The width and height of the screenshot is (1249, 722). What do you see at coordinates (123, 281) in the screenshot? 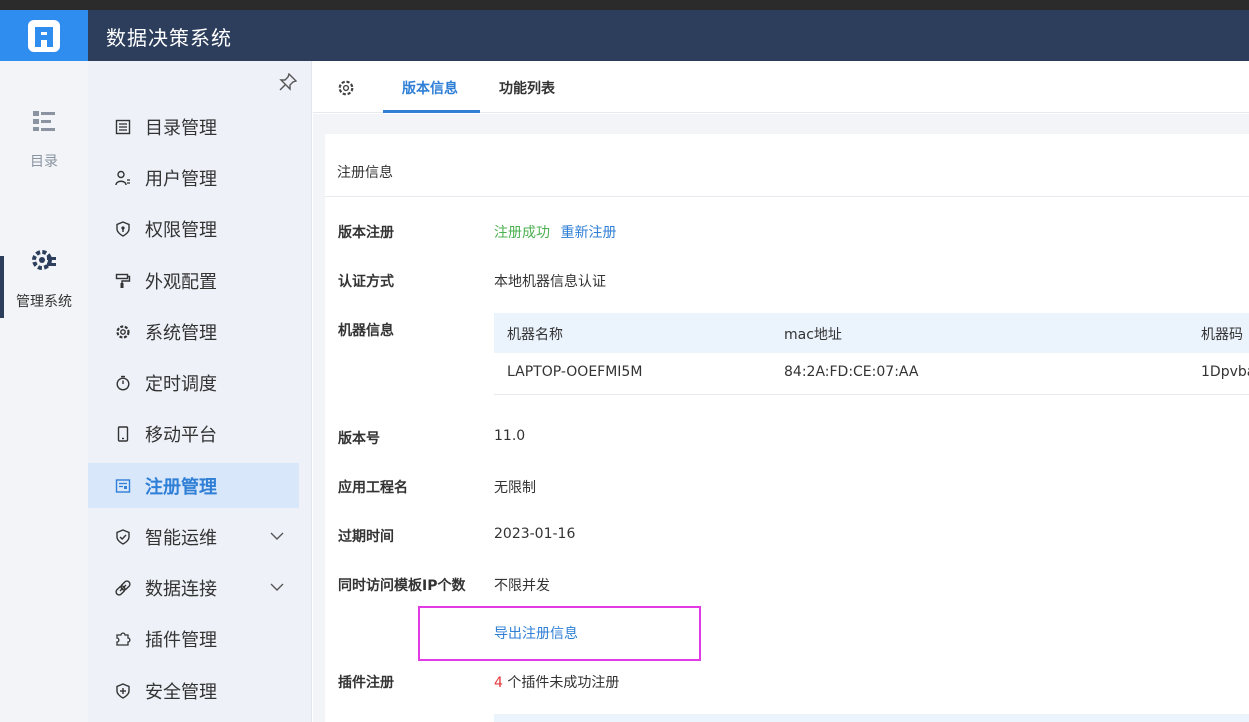
I see `paint-roller-icon` at bounding box center [123, 281].